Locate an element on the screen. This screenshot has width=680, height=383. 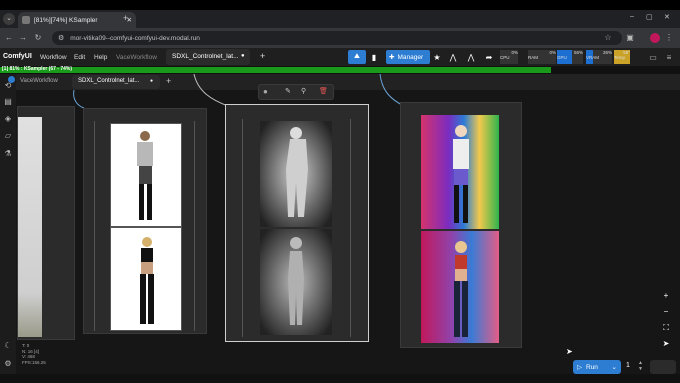
delete-icon: 🗑 is located at coordinates (323, 91).